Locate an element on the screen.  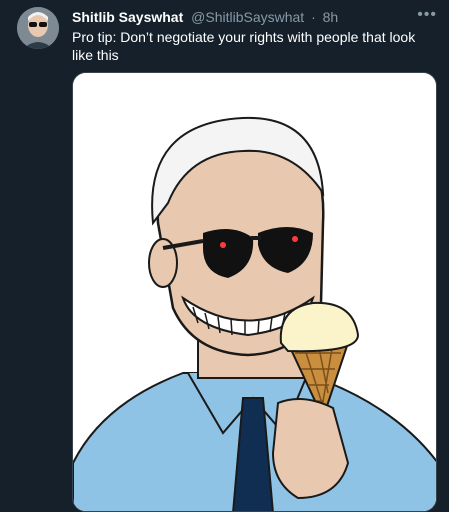
avatar is located at coordinates (38, 28).